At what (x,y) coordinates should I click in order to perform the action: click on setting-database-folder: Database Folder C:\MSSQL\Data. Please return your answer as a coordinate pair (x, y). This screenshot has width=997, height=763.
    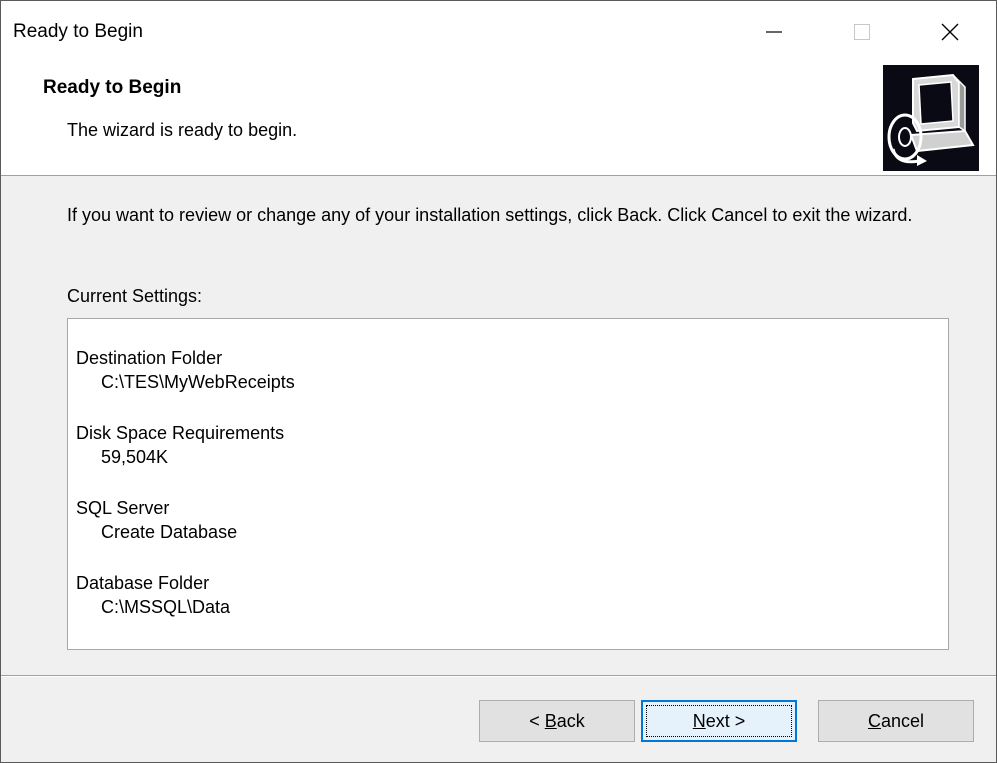
    Looking at the image, I should click on (512, 595).